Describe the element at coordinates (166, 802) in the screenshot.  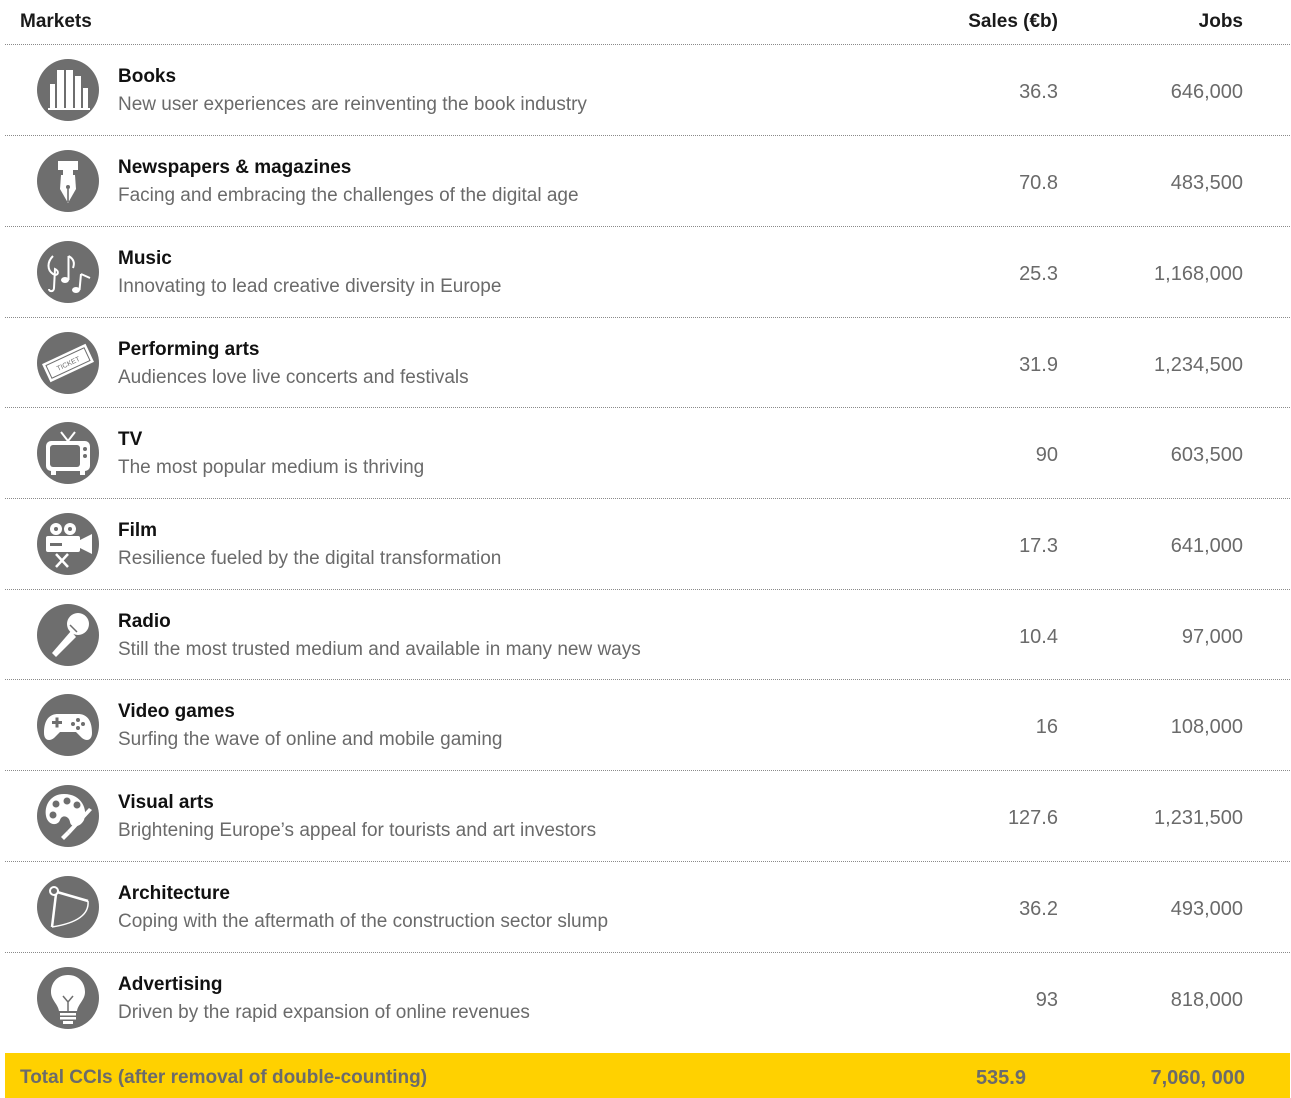
I see `market-name: Visual arts` at that location.